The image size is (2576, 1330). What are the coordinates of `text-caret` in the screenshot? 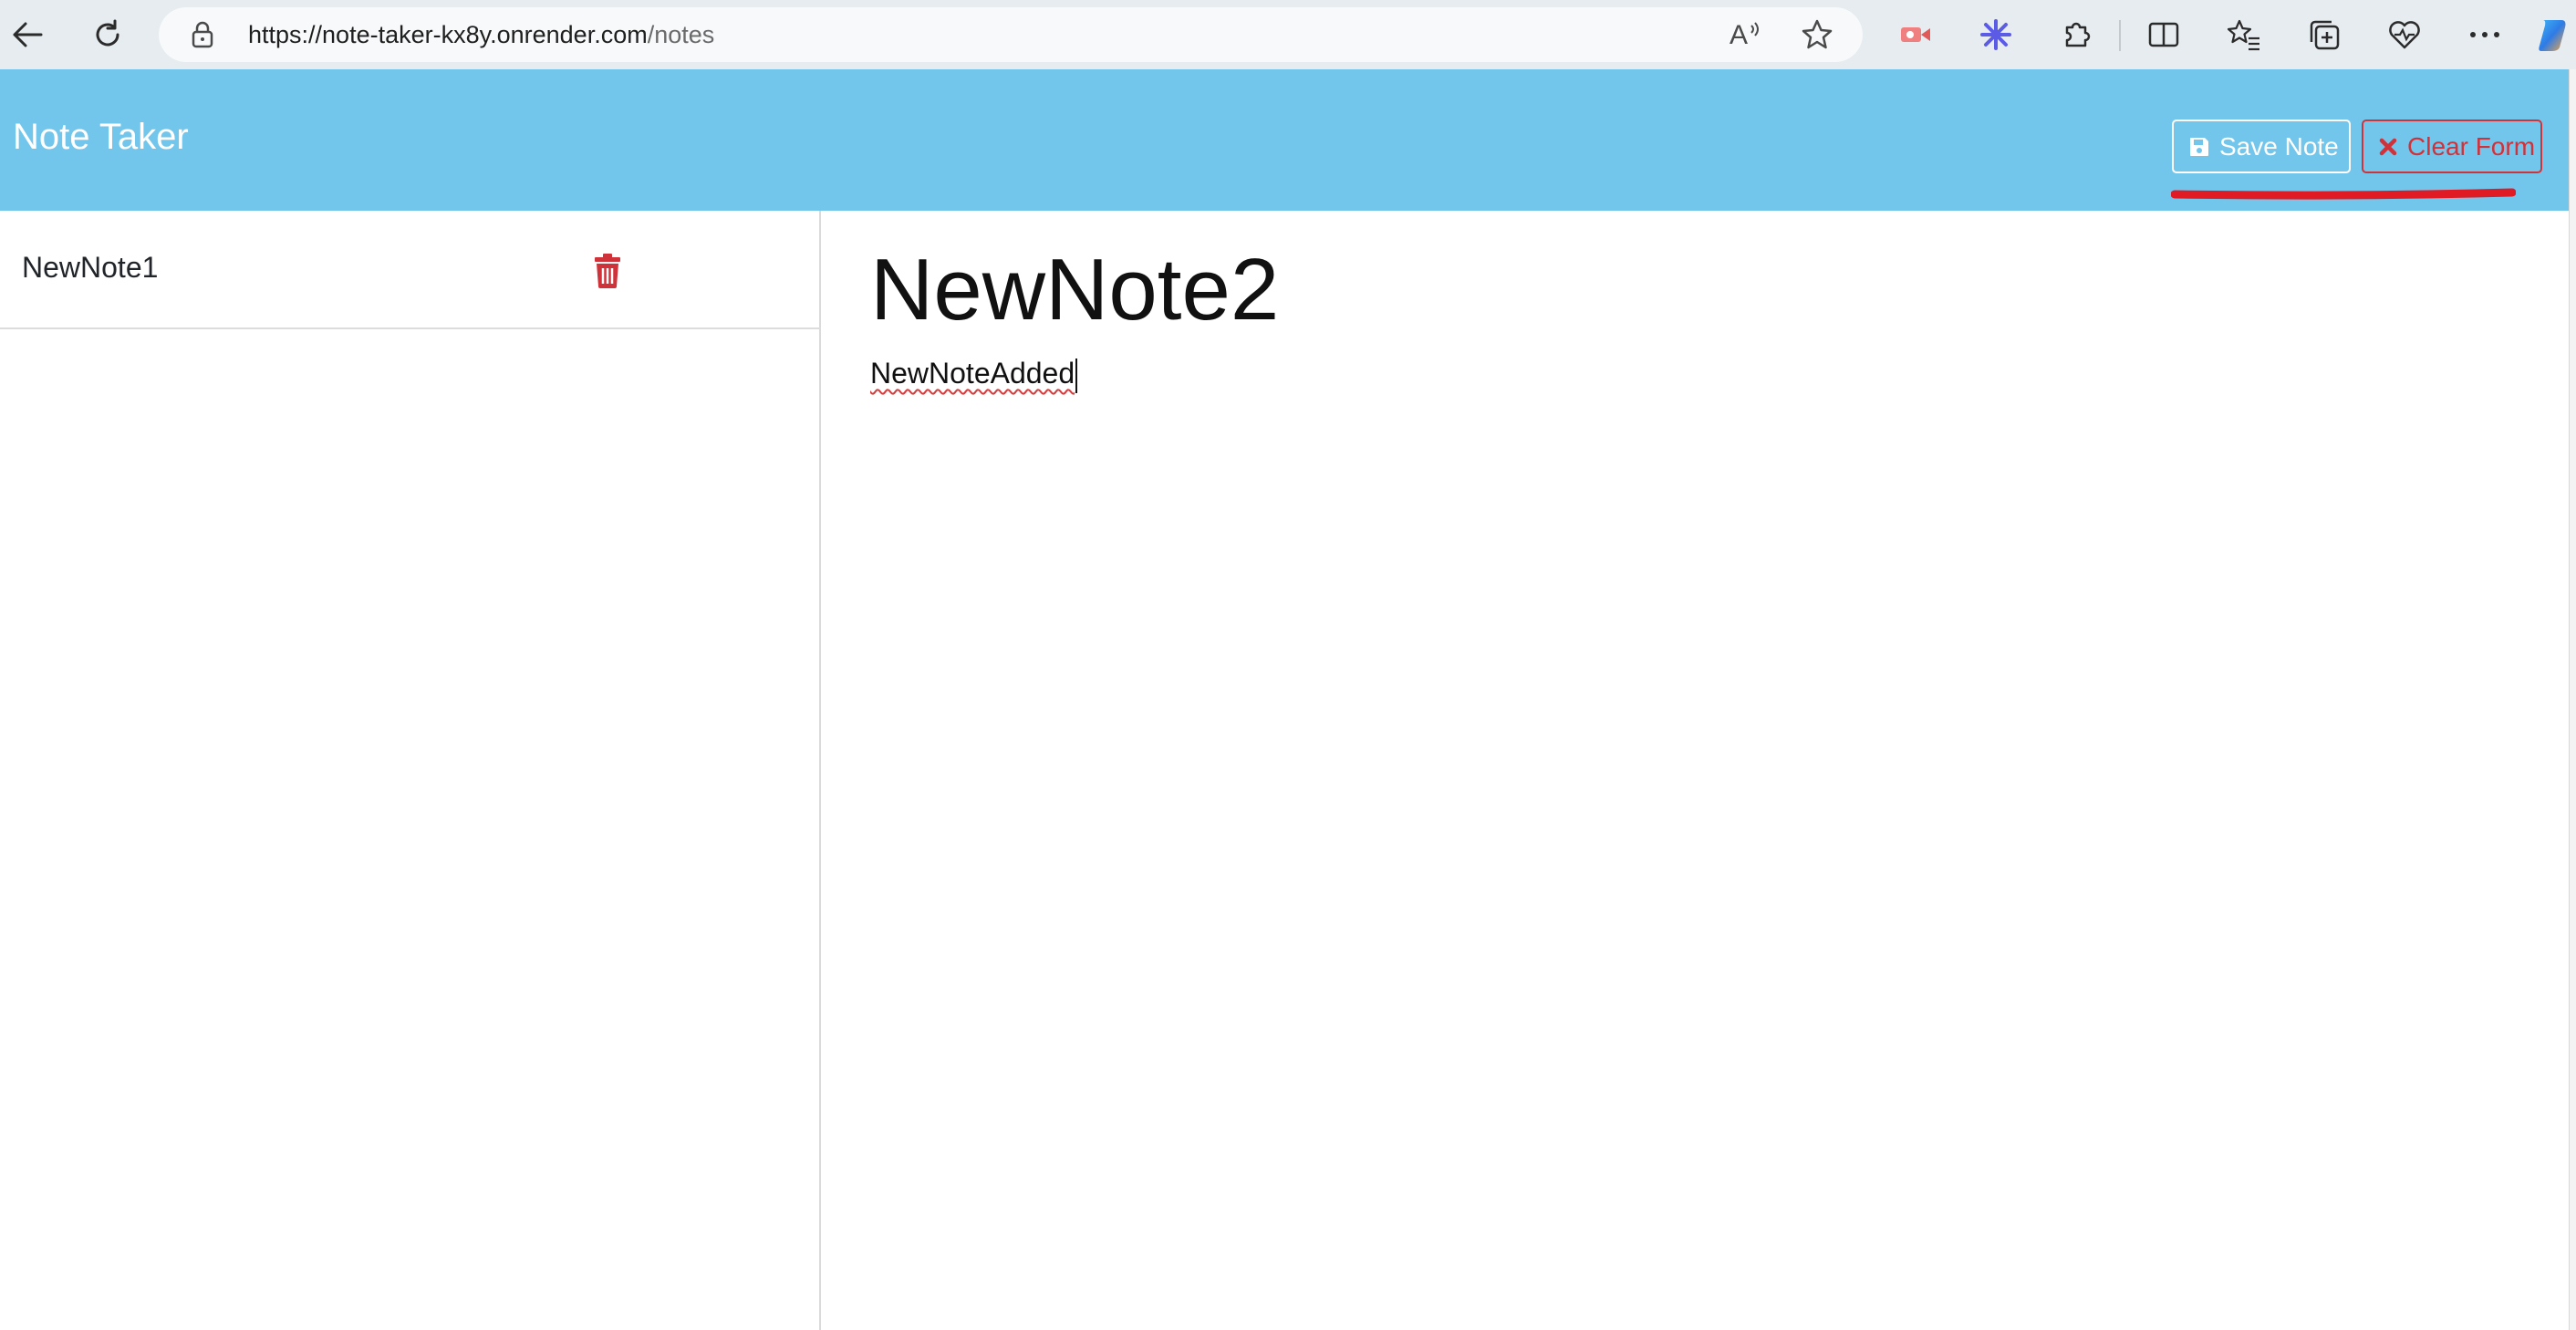 It's located at (1076, 375).